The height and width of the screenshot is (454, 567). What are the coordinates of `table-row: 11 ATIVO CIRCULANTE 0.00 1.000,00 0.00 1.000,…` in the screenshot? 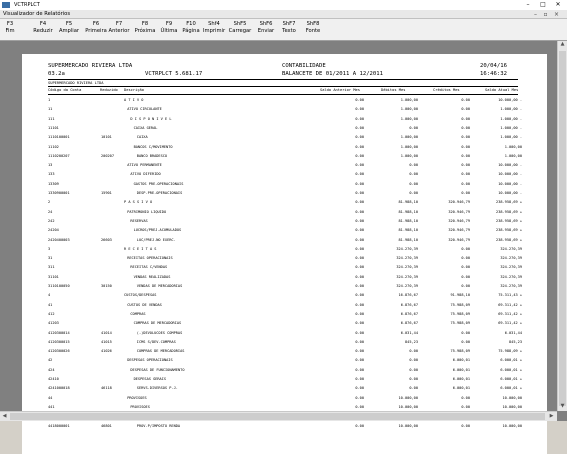 It's located at (284, 109).